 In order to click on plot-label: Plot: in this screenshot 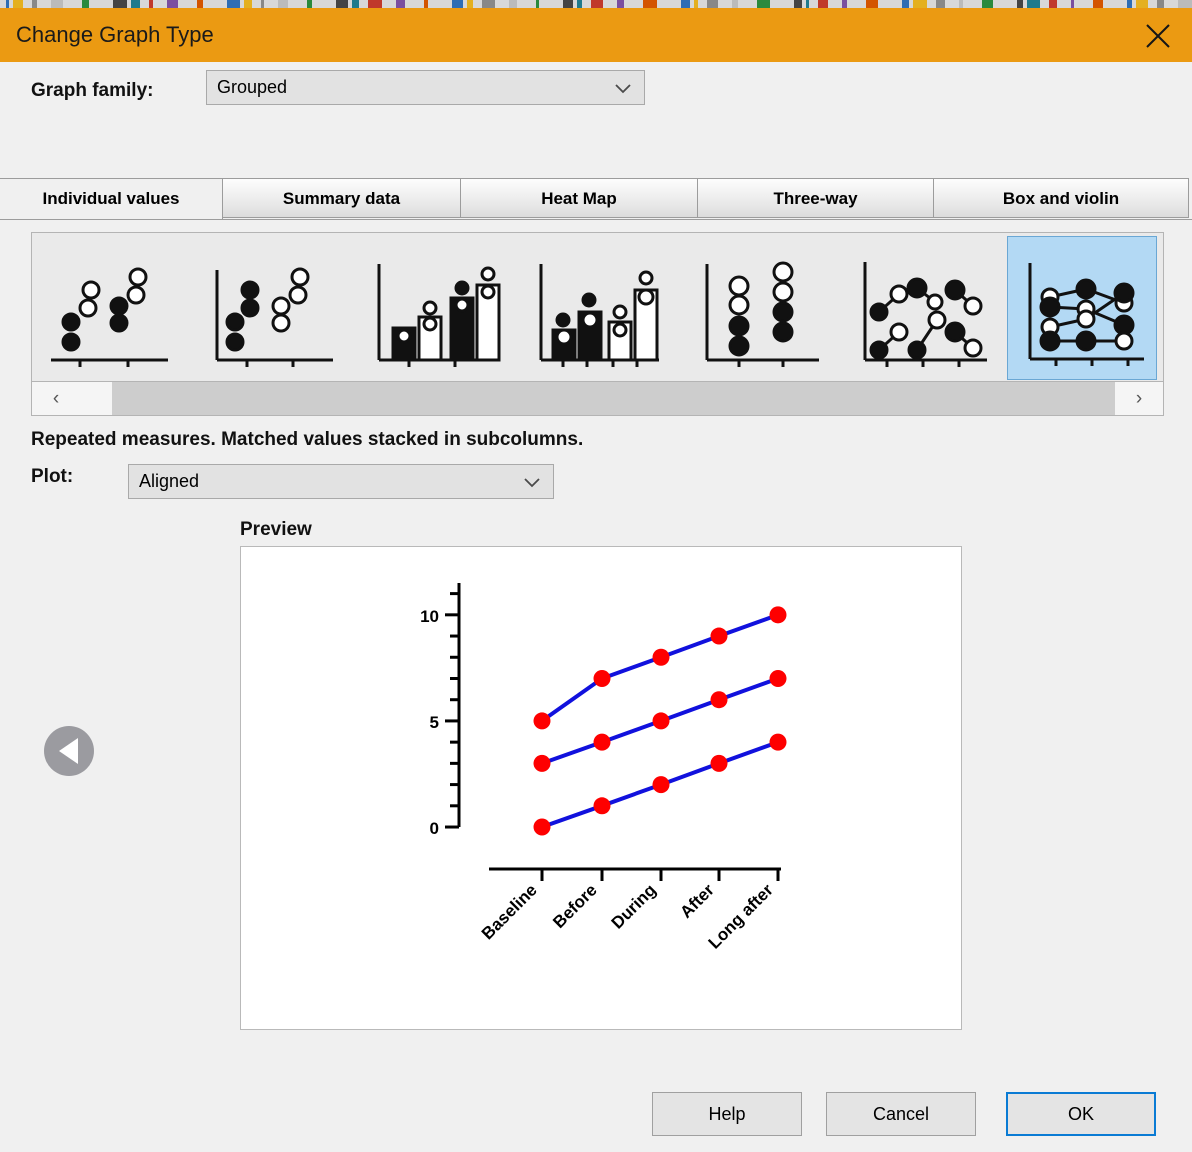, I will do `click(52, 476)`.